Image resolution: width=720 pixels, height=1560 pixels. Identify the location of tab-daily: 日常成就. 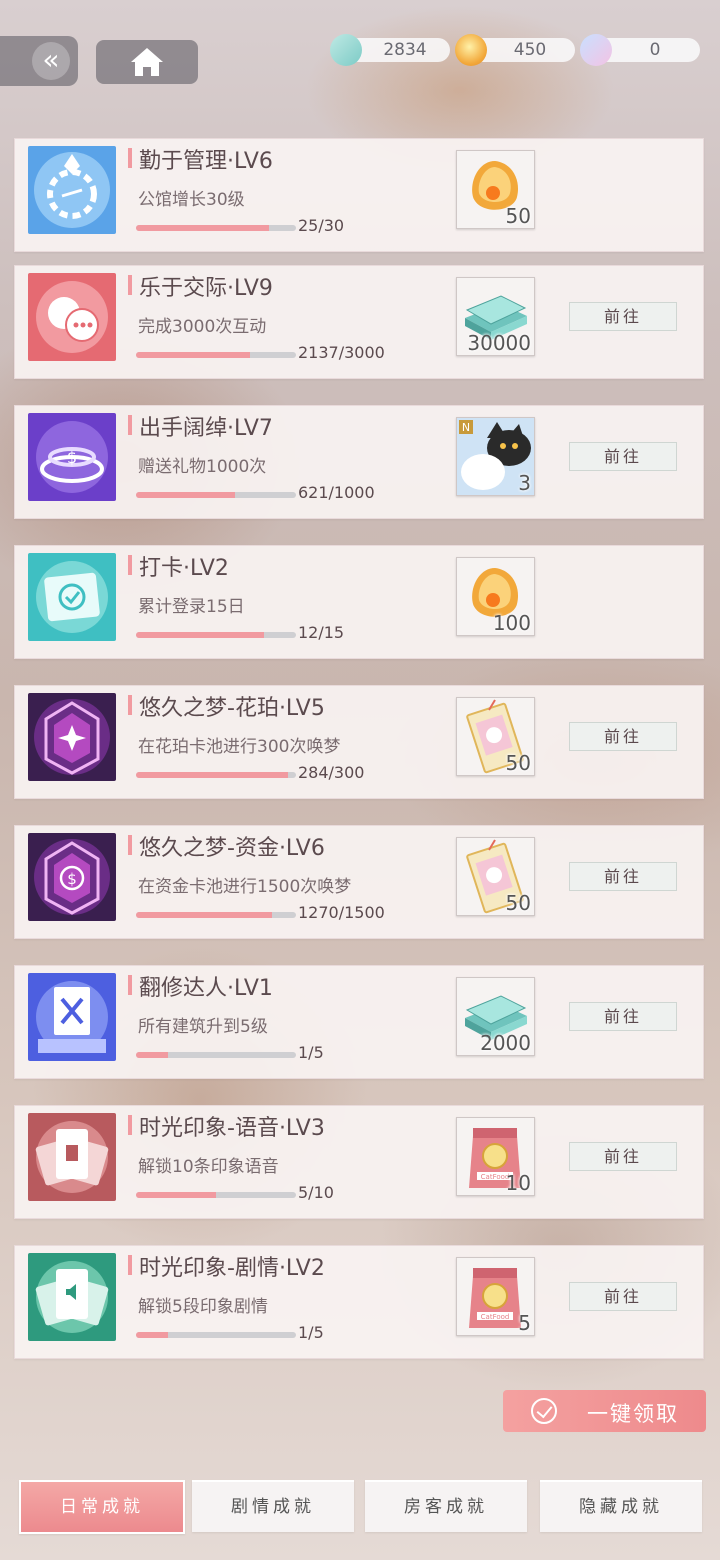
(102, 1507).